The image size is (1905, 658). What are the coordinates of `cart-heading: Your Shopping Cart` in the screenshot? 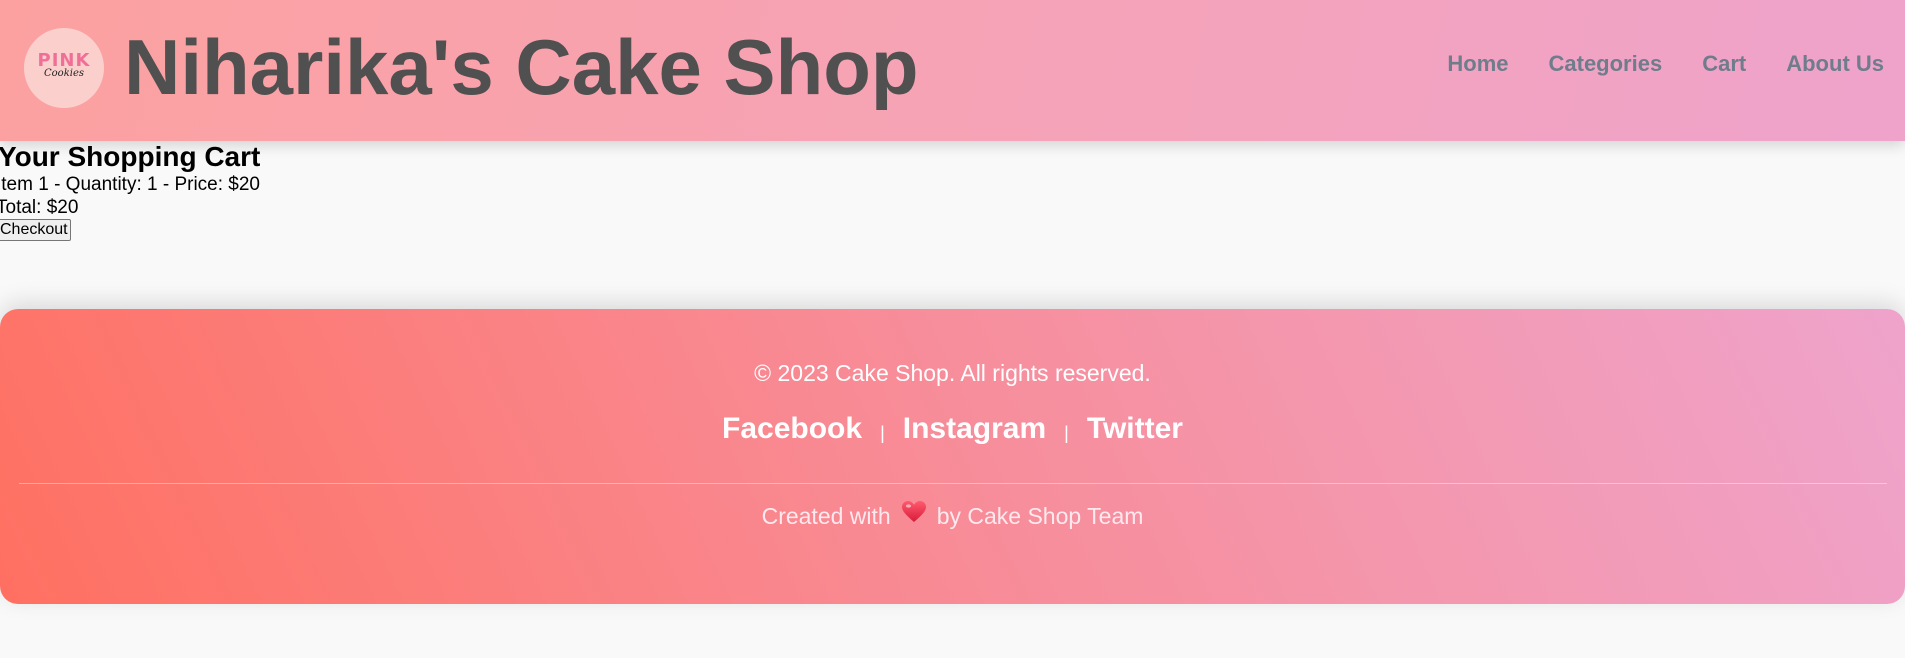 It's located at (130, 156).